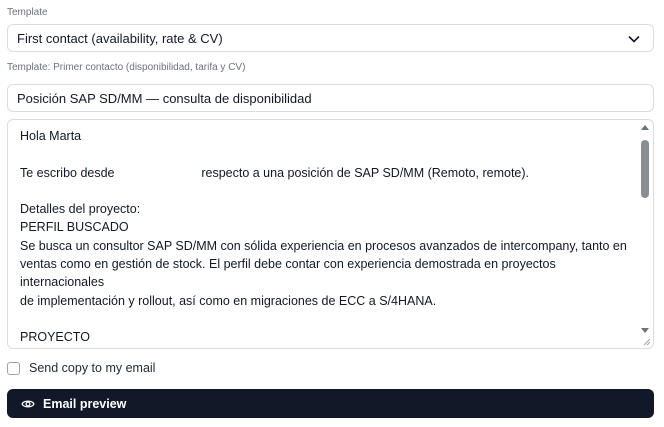 The image size is (664, 427). I want to click on scroll-down-arrow-icon, so click(645, 330).